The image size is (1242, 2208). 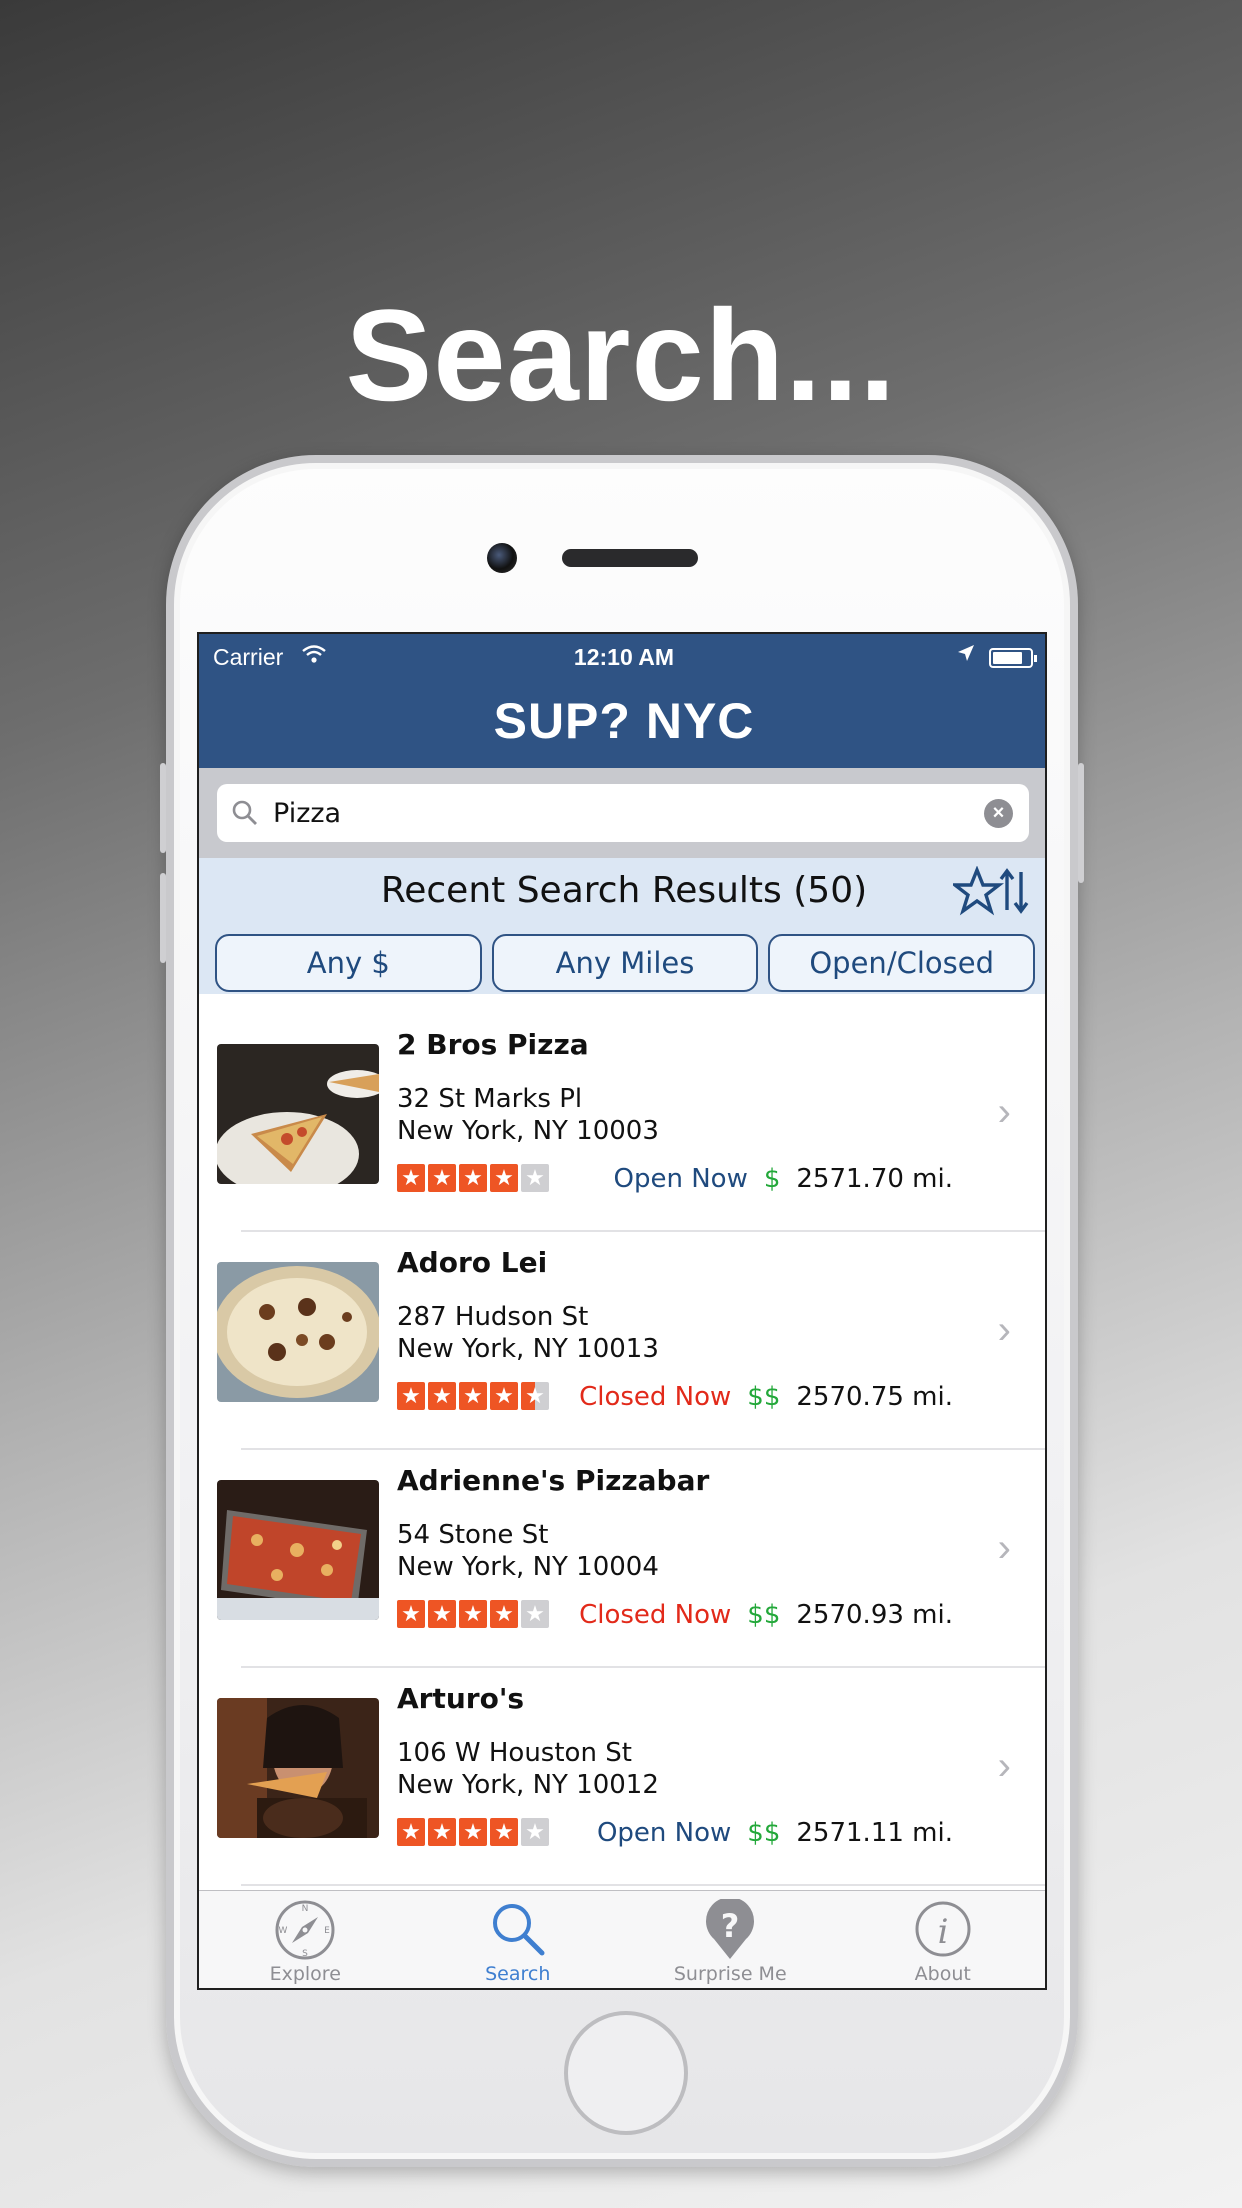 I want to click on distance-label: 2571.11 mi., so click(x=874, y=1833).